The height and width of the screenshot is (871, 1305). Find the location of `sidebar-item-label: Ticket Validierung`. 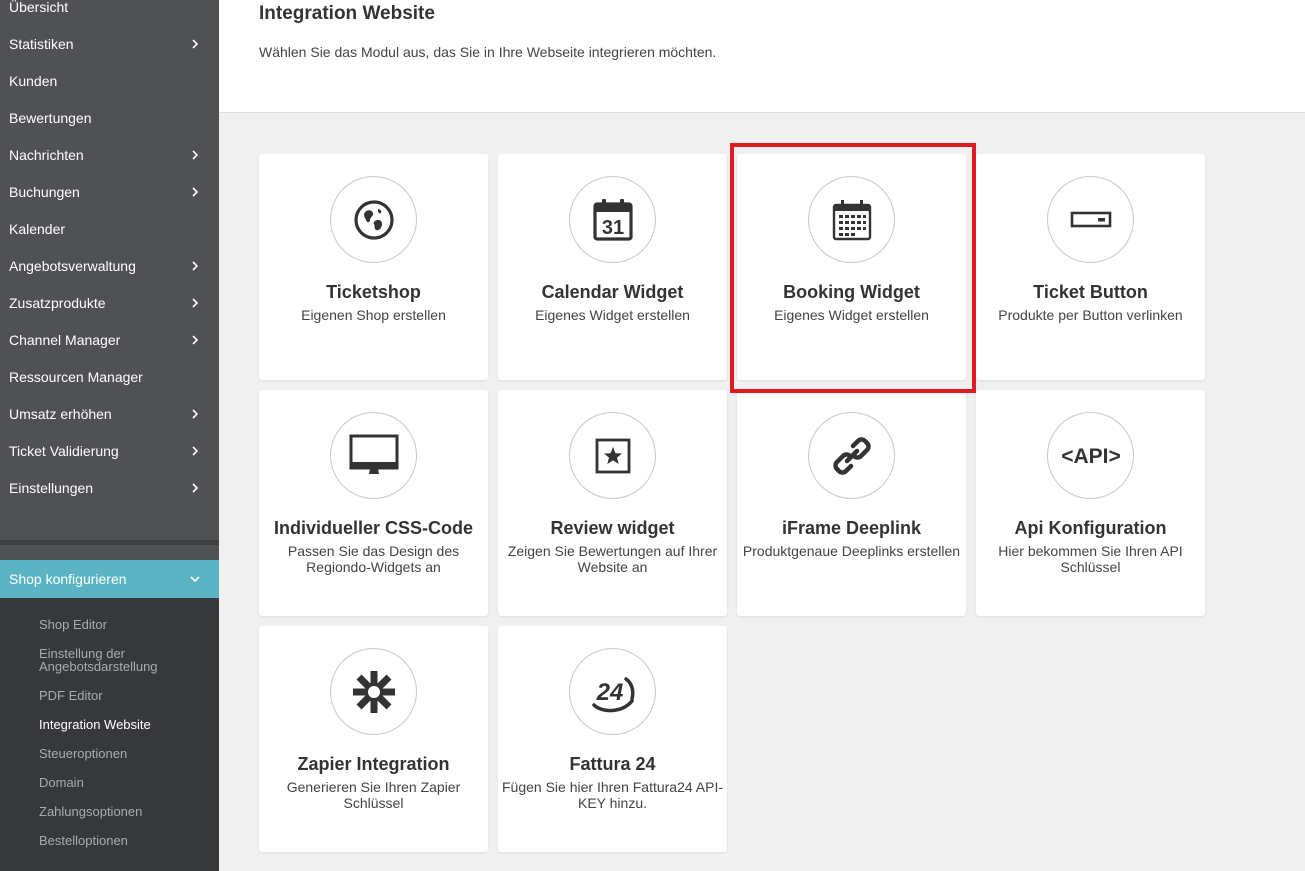

sidebar-item-label: Ticket Validierung is located at coordinates (64, 450).